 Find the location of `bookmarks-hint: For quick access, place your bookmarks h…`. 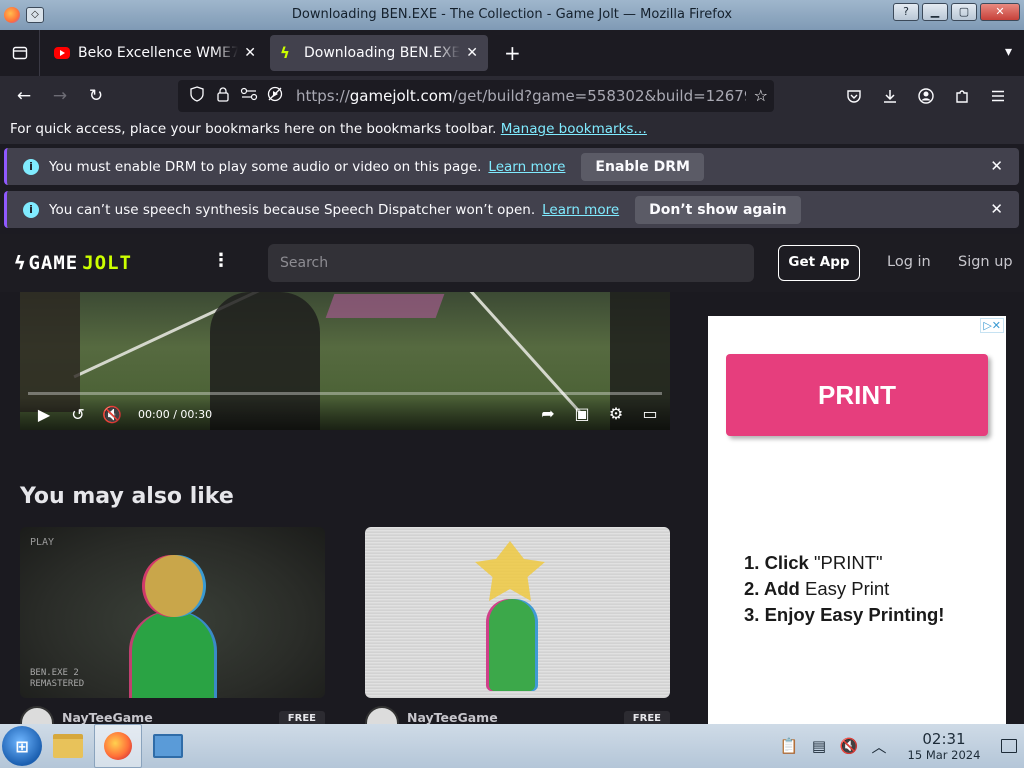

bookmarks-hint: For quick access, place your bookmarks h… is located at coordinates (253, 129).